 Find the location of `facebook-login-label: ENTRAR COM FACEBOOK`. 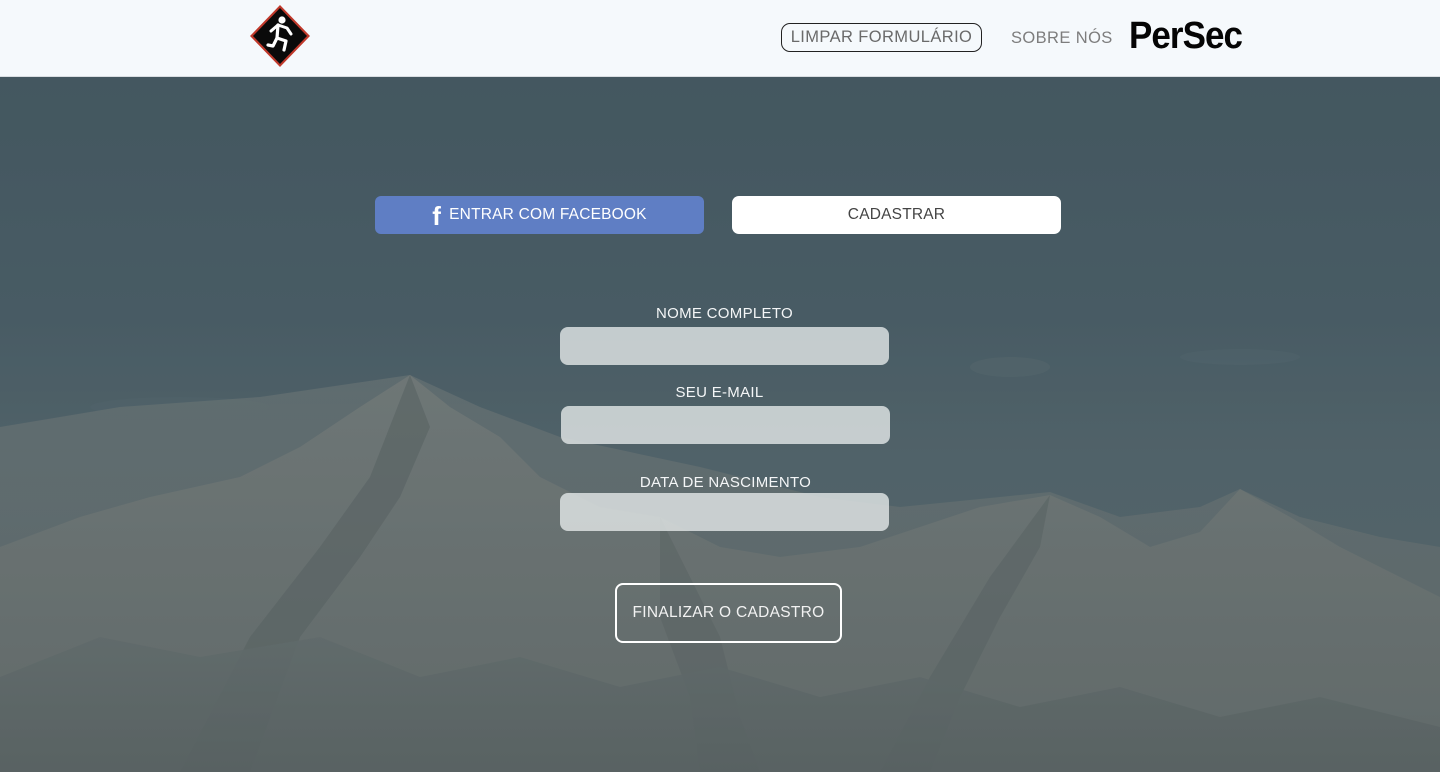

facebook-login-label: ENTRAR COM FACEBOOK is located at coordinates (548, 214).